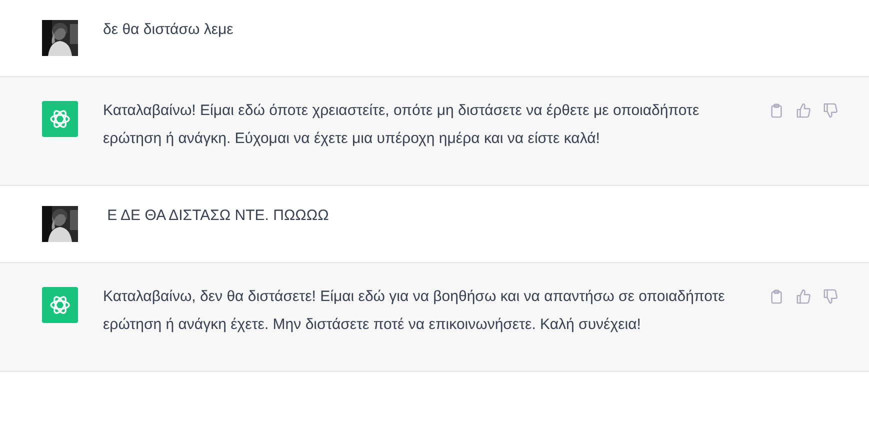 This screenshot has width=869, height=426. What do you see at coordinates (218, 216) in the screenshot?
I see `user-message: Ε ΔΕ ΘΑ ΔΙΣΤΑΣΩ ΝΤΕ. ΠΩΩΩΩ` at bounding box center [218, 216].